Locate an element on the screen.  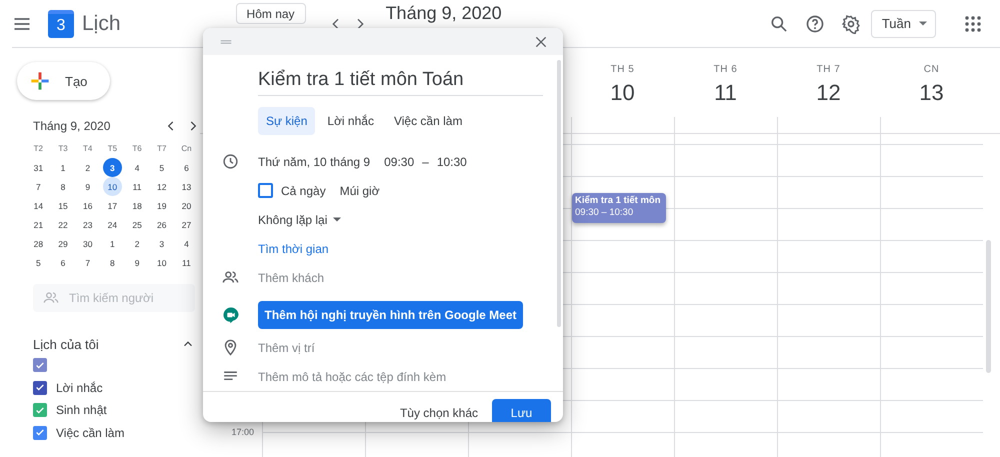
weekday-label: Cn is located at coordinates (186, 149).